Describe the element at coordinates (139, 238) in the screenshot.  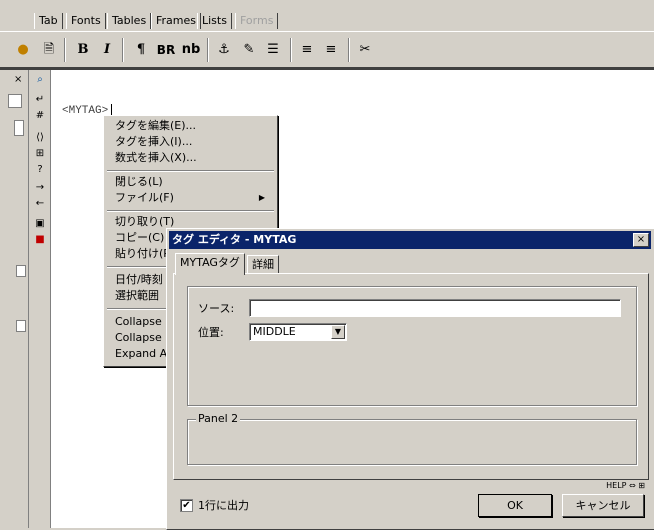
I see `menu-item-copy: コピー(C)` at that location.